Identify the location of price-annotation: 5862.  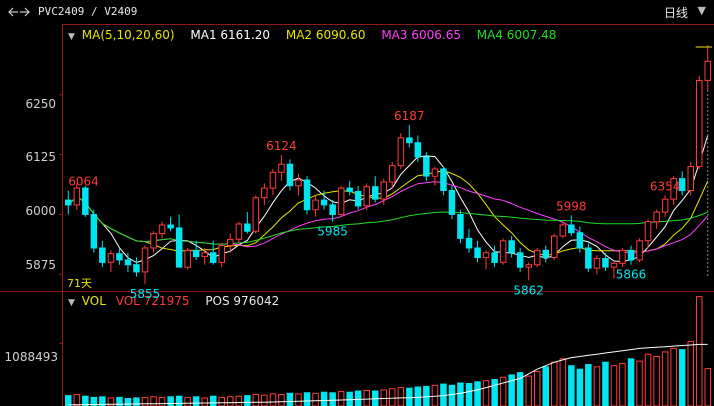
(528, 291).